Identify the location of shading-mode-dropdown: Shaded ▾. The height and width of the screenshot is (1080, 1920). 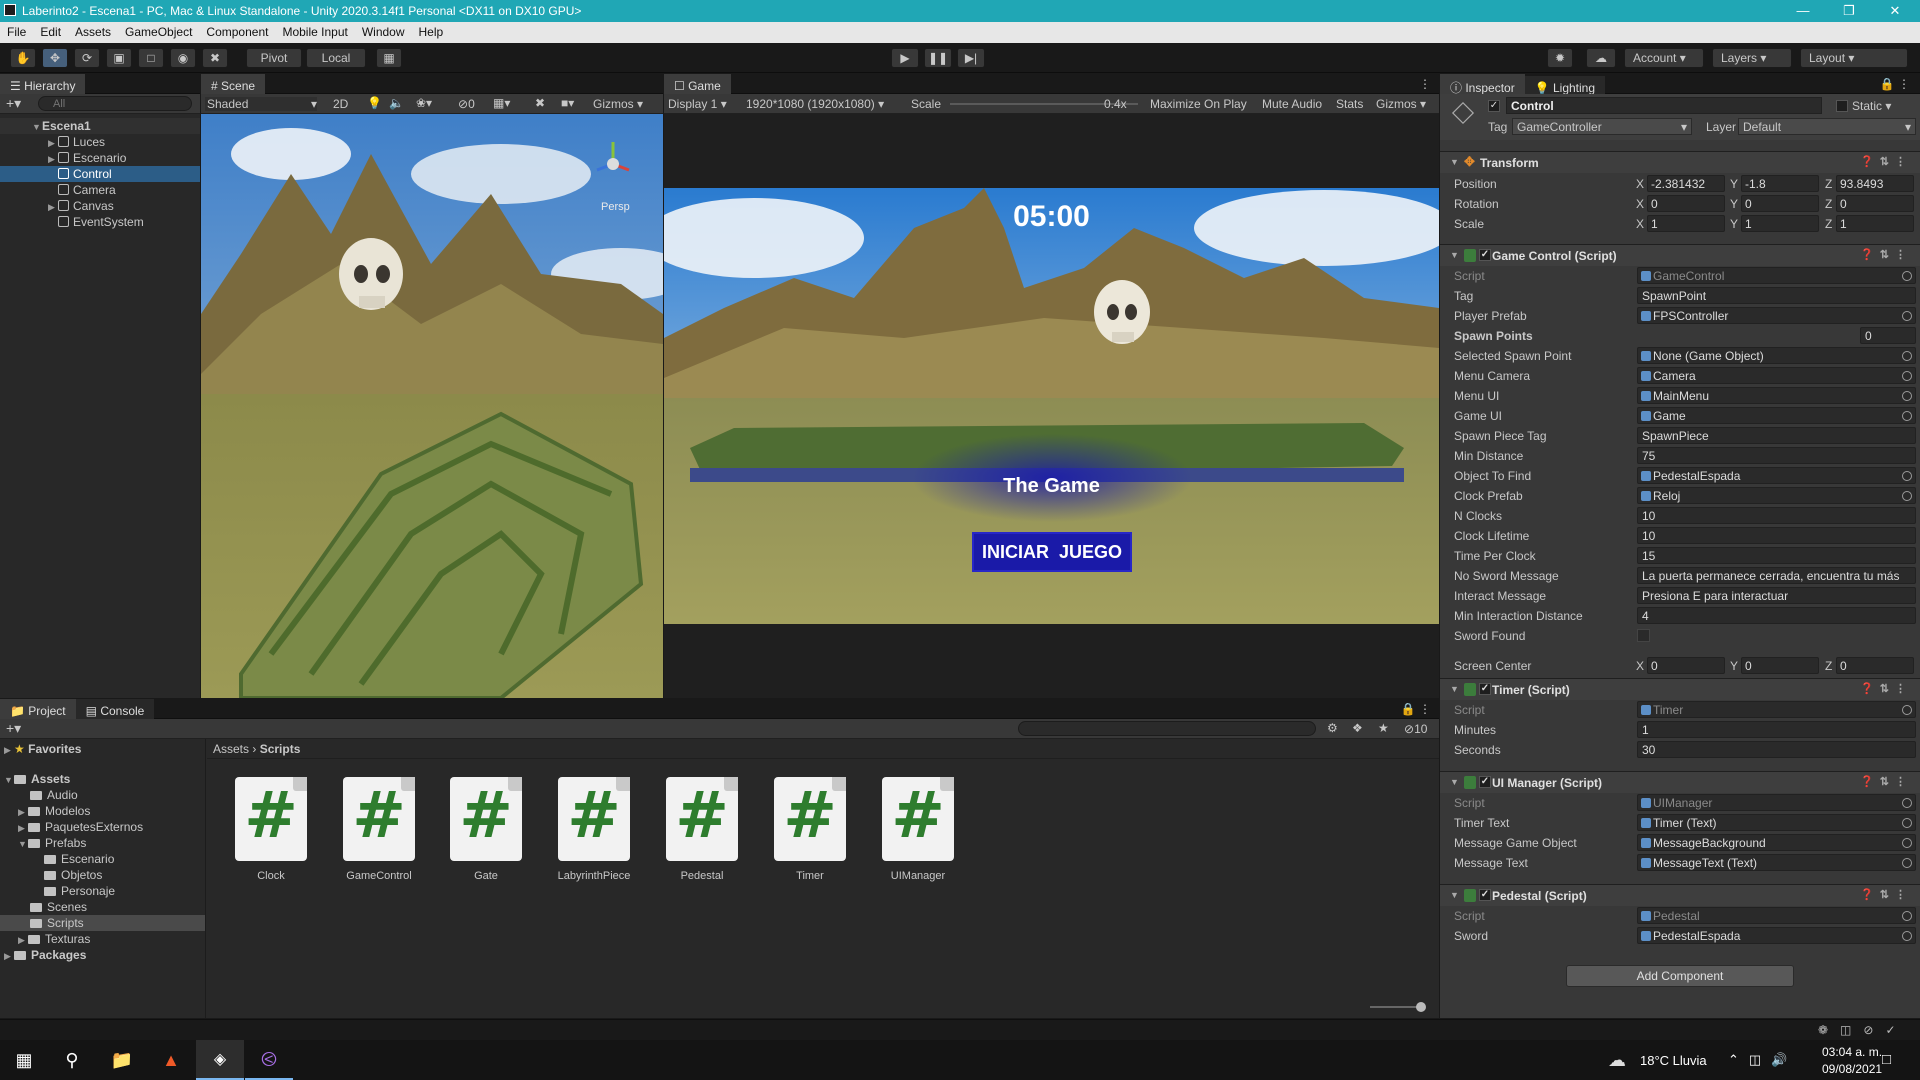
(261, 104).